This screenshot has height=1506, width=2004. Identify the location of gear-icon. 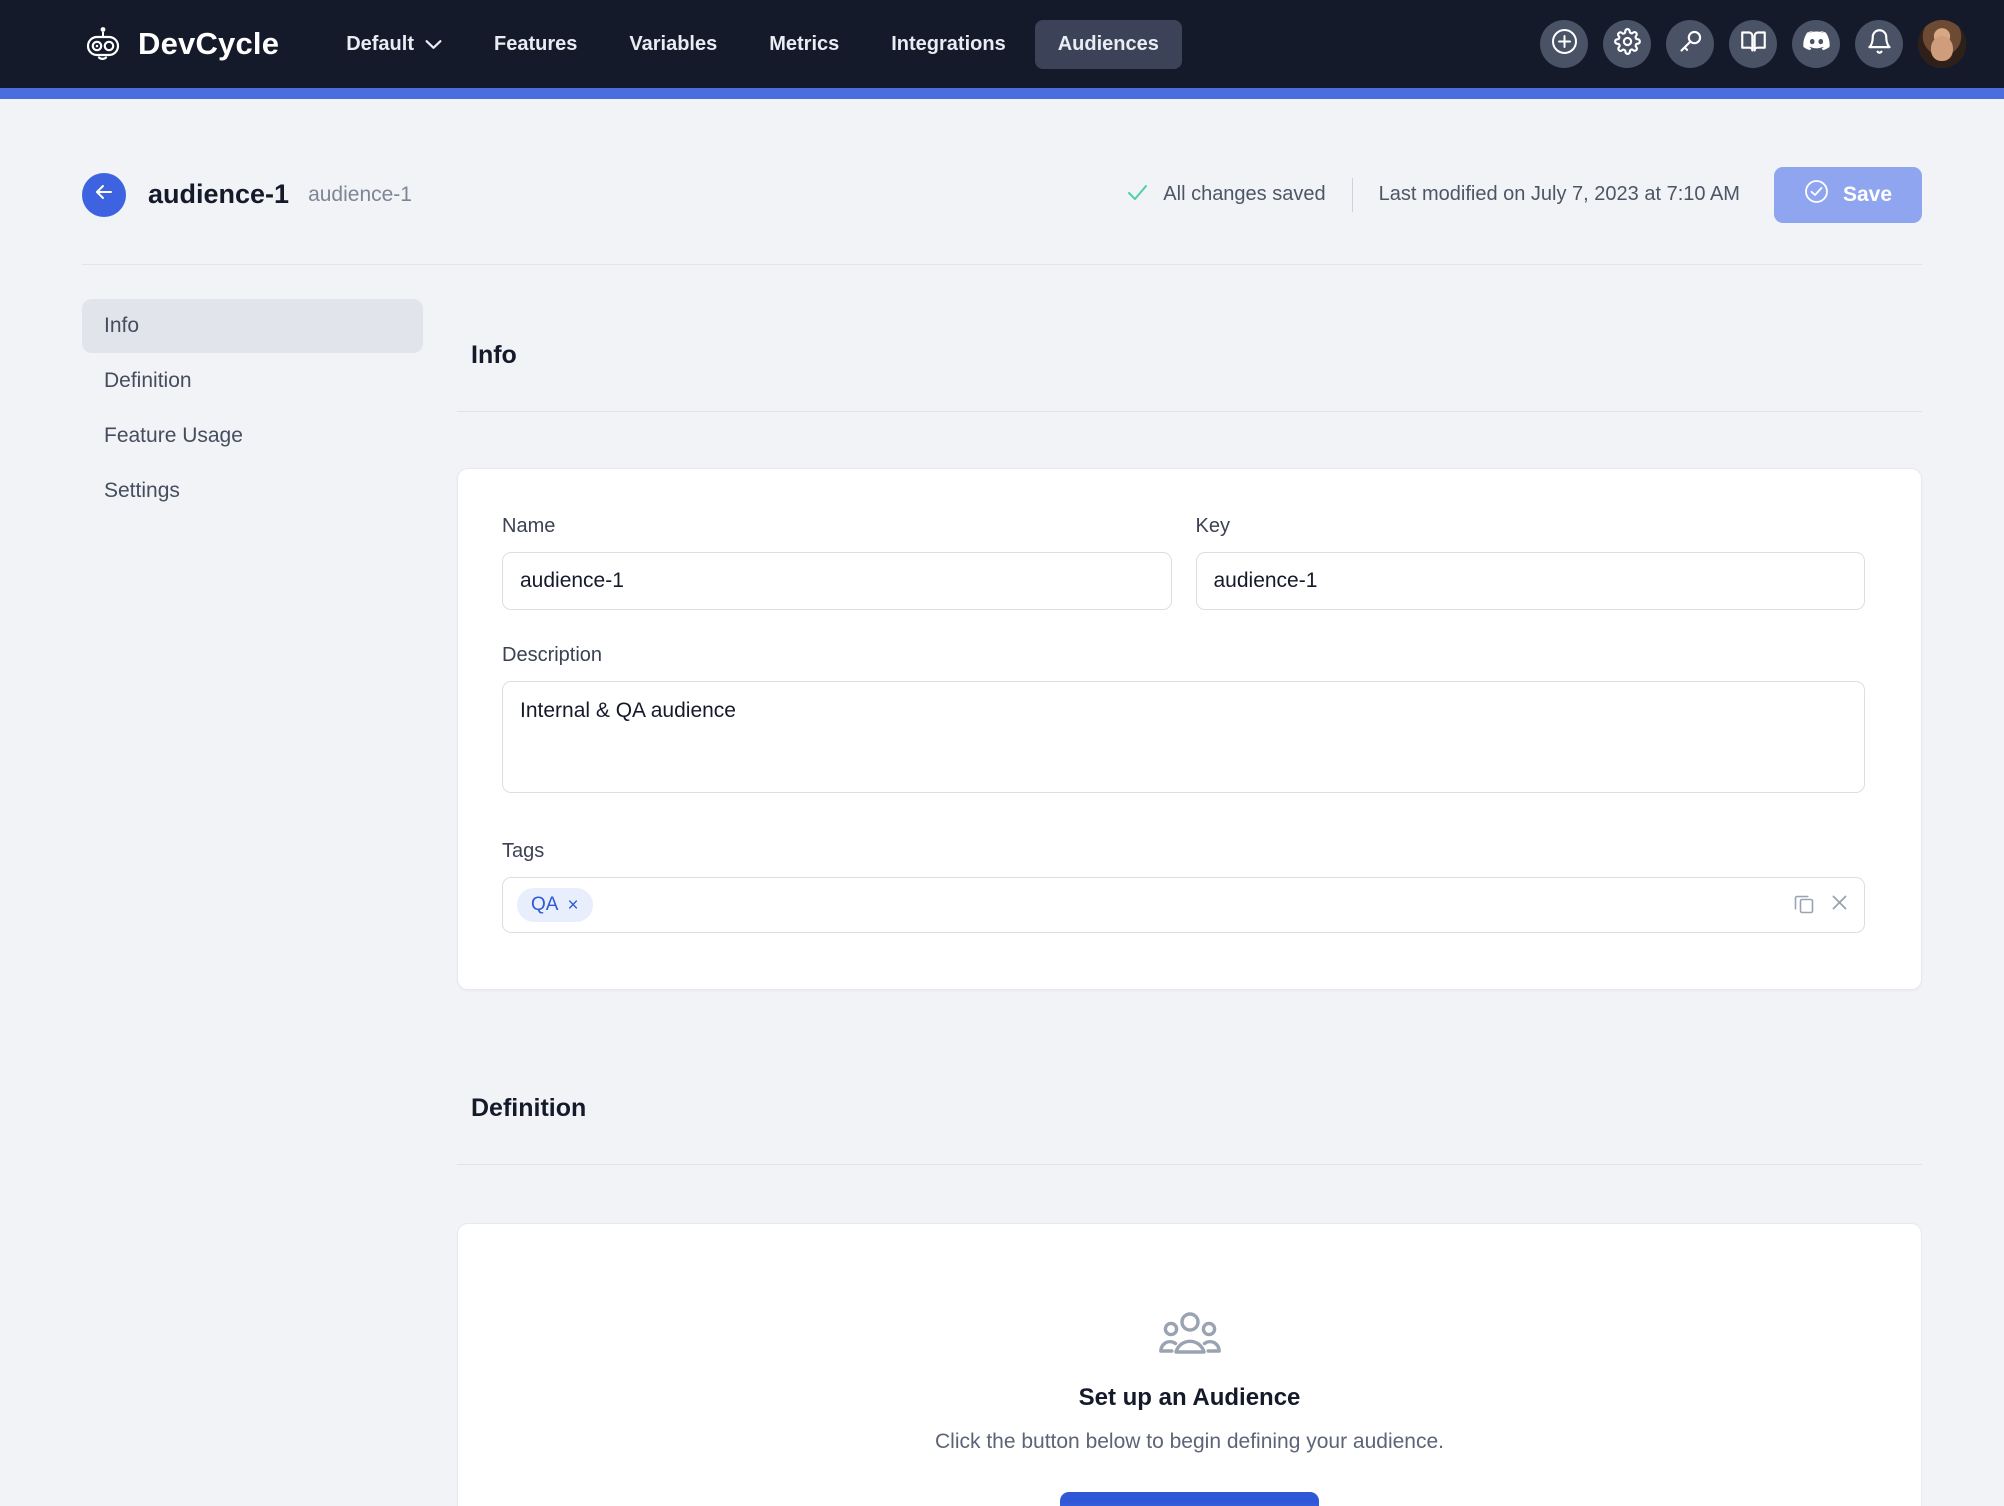
(1627, 44).